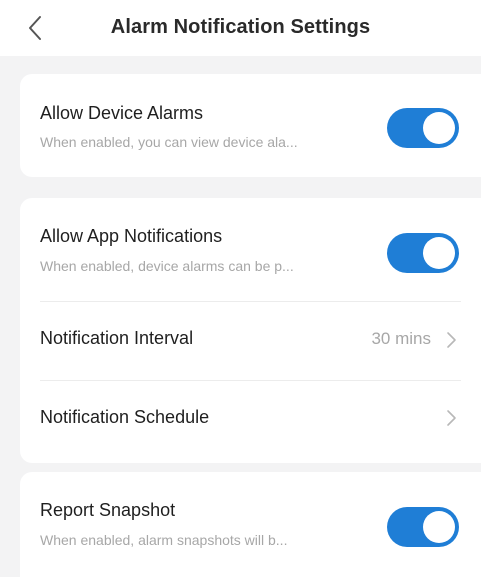  I want to click on device-alarms-title: Allow Device Alarms, so click(122, 113).